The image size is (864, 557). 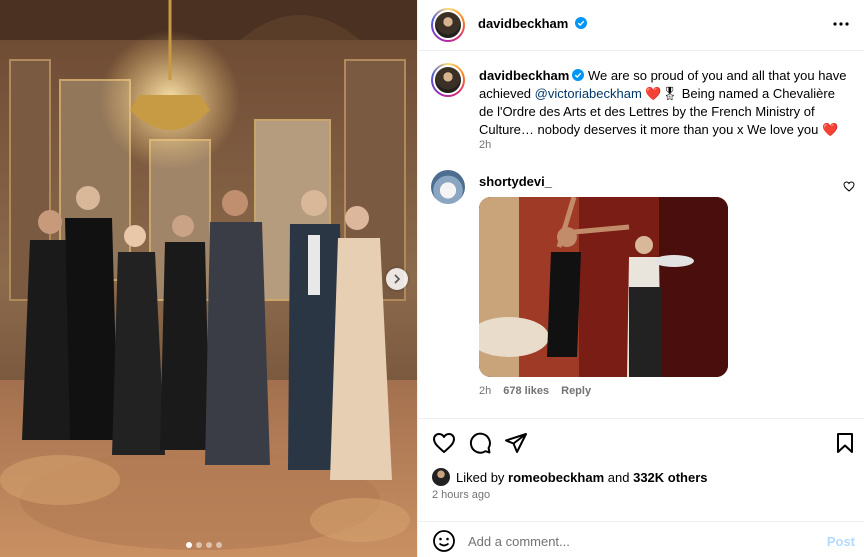 What do you see at coordinates (448, 80) in the screenshot?
I see `caption-author-avatar` at bounding box center [448, 80].